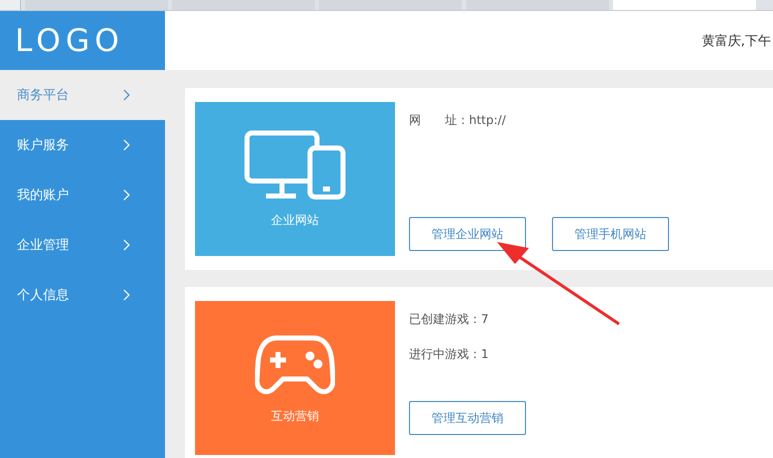  Describe the element at coordinates (82, 195) in the screenshot. I see `sidebar-item: 我的账户` at that location.